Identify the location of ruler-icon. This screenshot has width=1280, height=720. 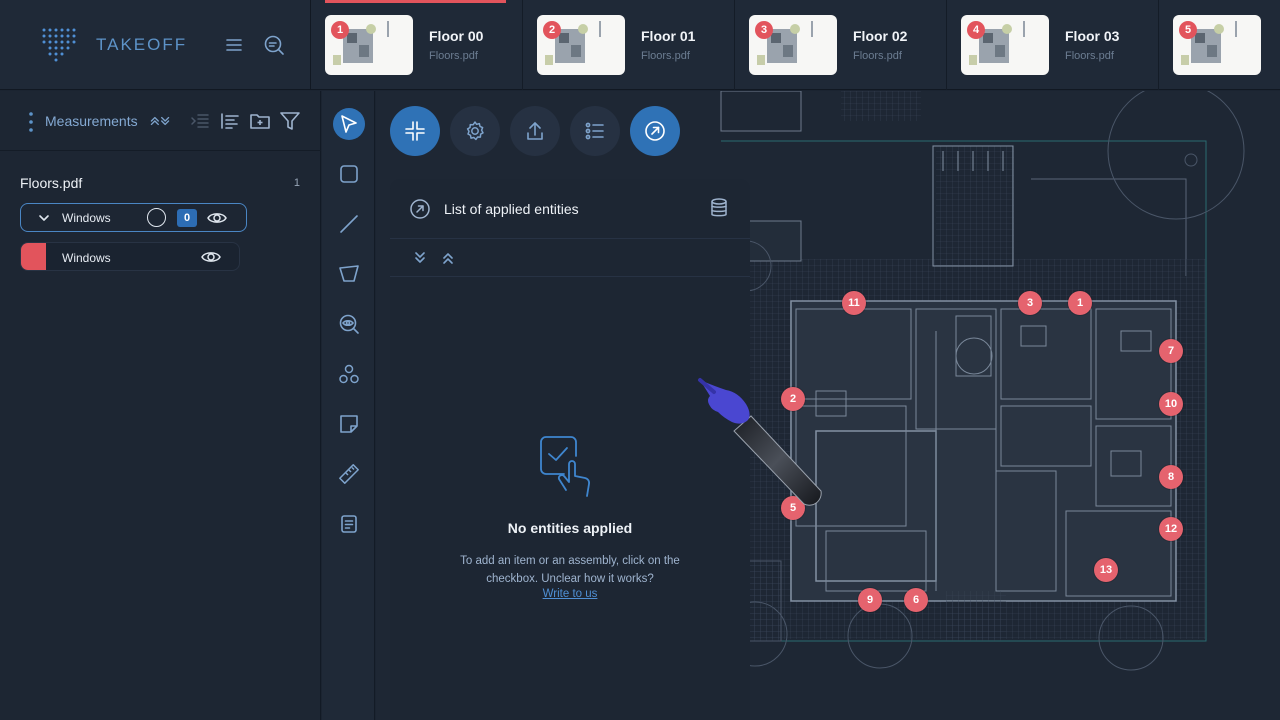
(349, 474).